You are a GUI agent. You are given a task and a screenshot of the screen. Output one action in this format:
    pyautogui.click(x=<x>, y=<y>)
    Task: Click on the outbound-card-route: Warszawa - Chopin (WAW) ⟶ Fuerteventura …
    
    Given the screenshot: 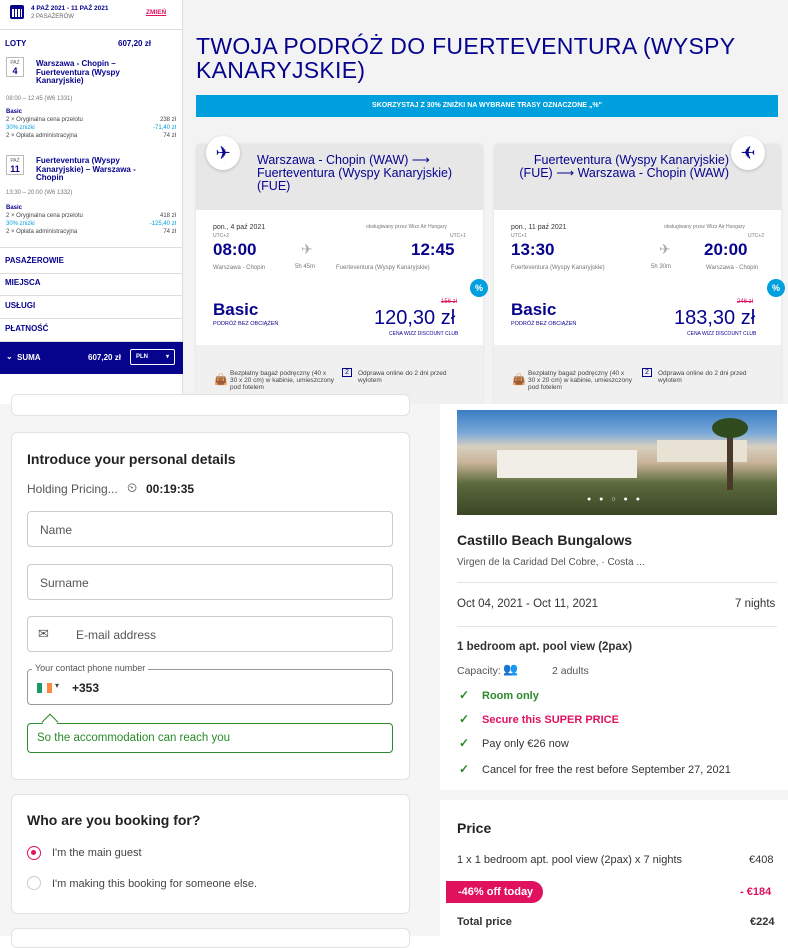 What is the action you would take?
    pyautogui.click(x=355, y=173)
    